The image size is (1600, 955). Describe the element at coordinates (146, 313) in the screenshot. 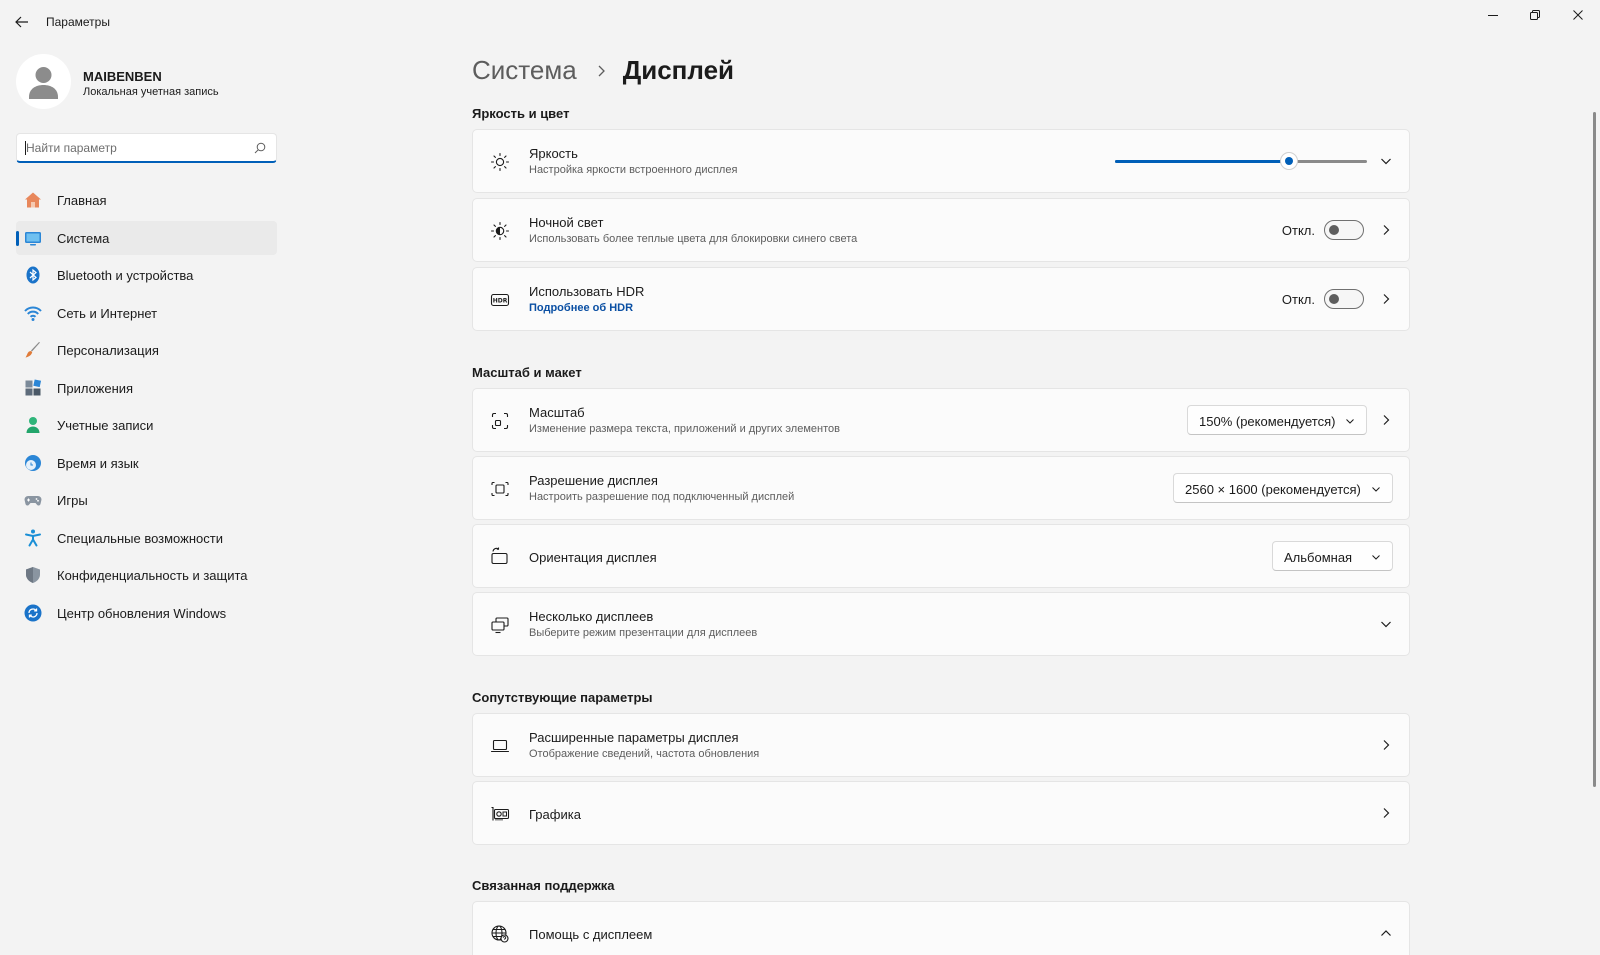

I see `sidebar-item-network: Сеть и Интернет` at that location.